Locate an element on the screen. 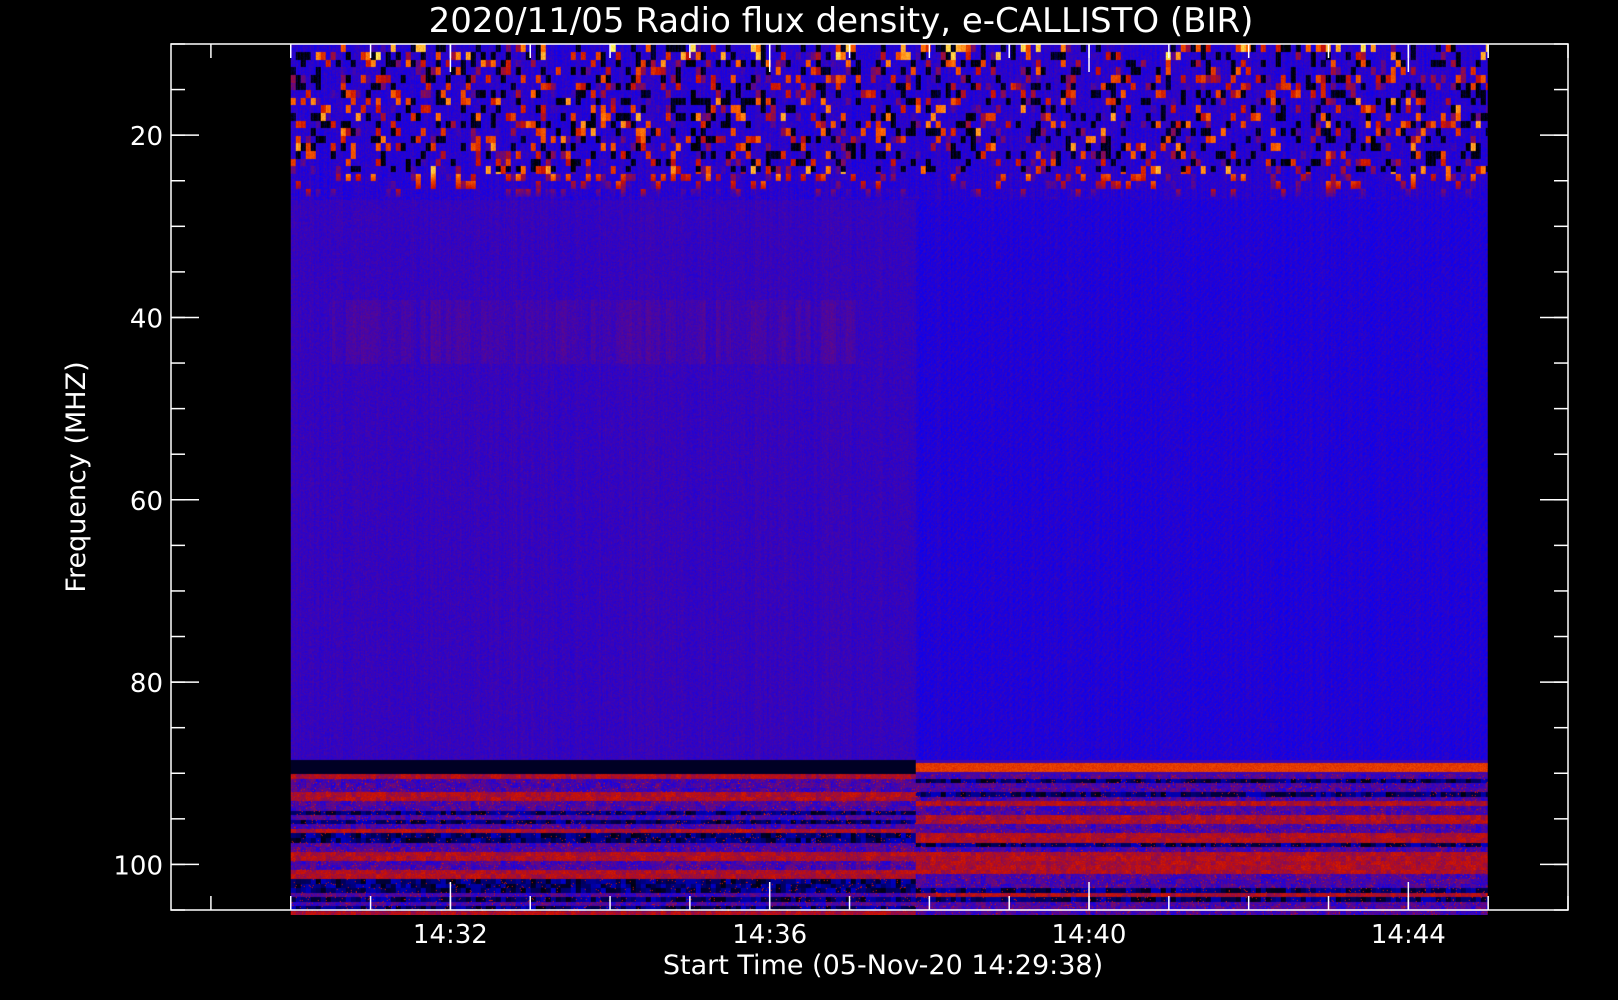 Image resolution: width=1618 pixels, height=1000 pixels. y-tick-label: 40 is located at coordinates (146, 319).